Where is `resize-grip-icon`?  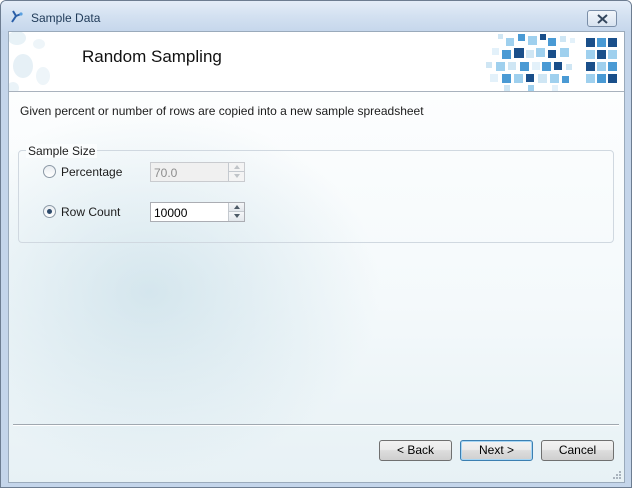 resize-grip-icon is located at coordinates (617, 475).